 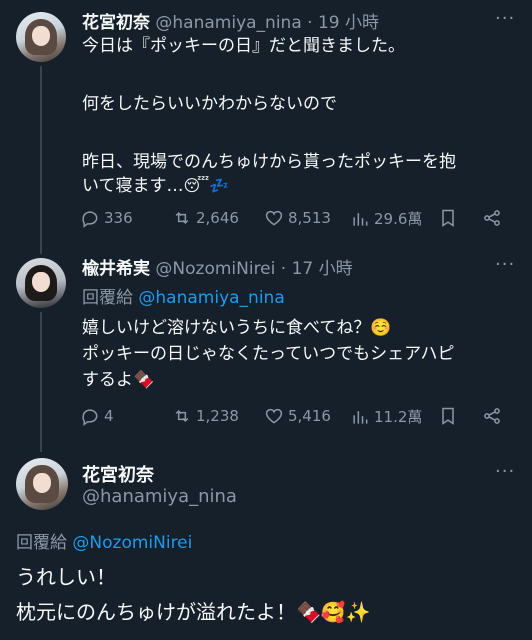 What do you see at coordinates (132, 543) in the screenshot?
I see `reply-to-link: @NozomiNirei` at bounding box center [132, 543].